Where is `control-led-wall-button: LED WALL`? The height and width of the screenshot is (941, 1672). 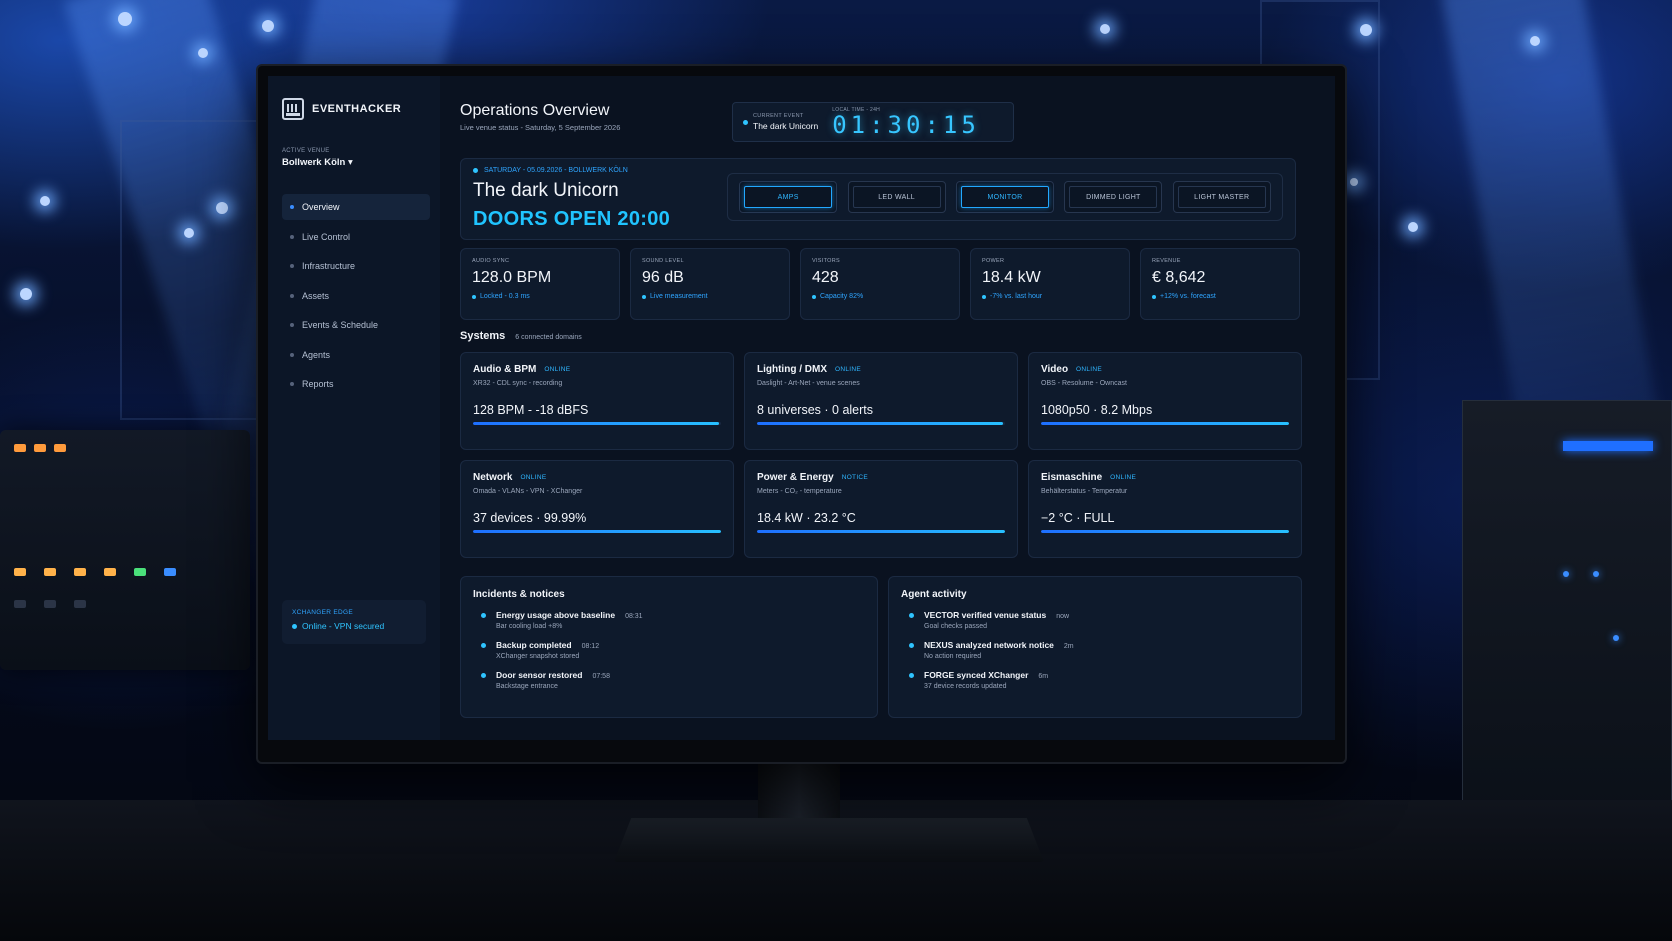
control-led-wall-button: LED WALL is located at coordinates (896, 197).